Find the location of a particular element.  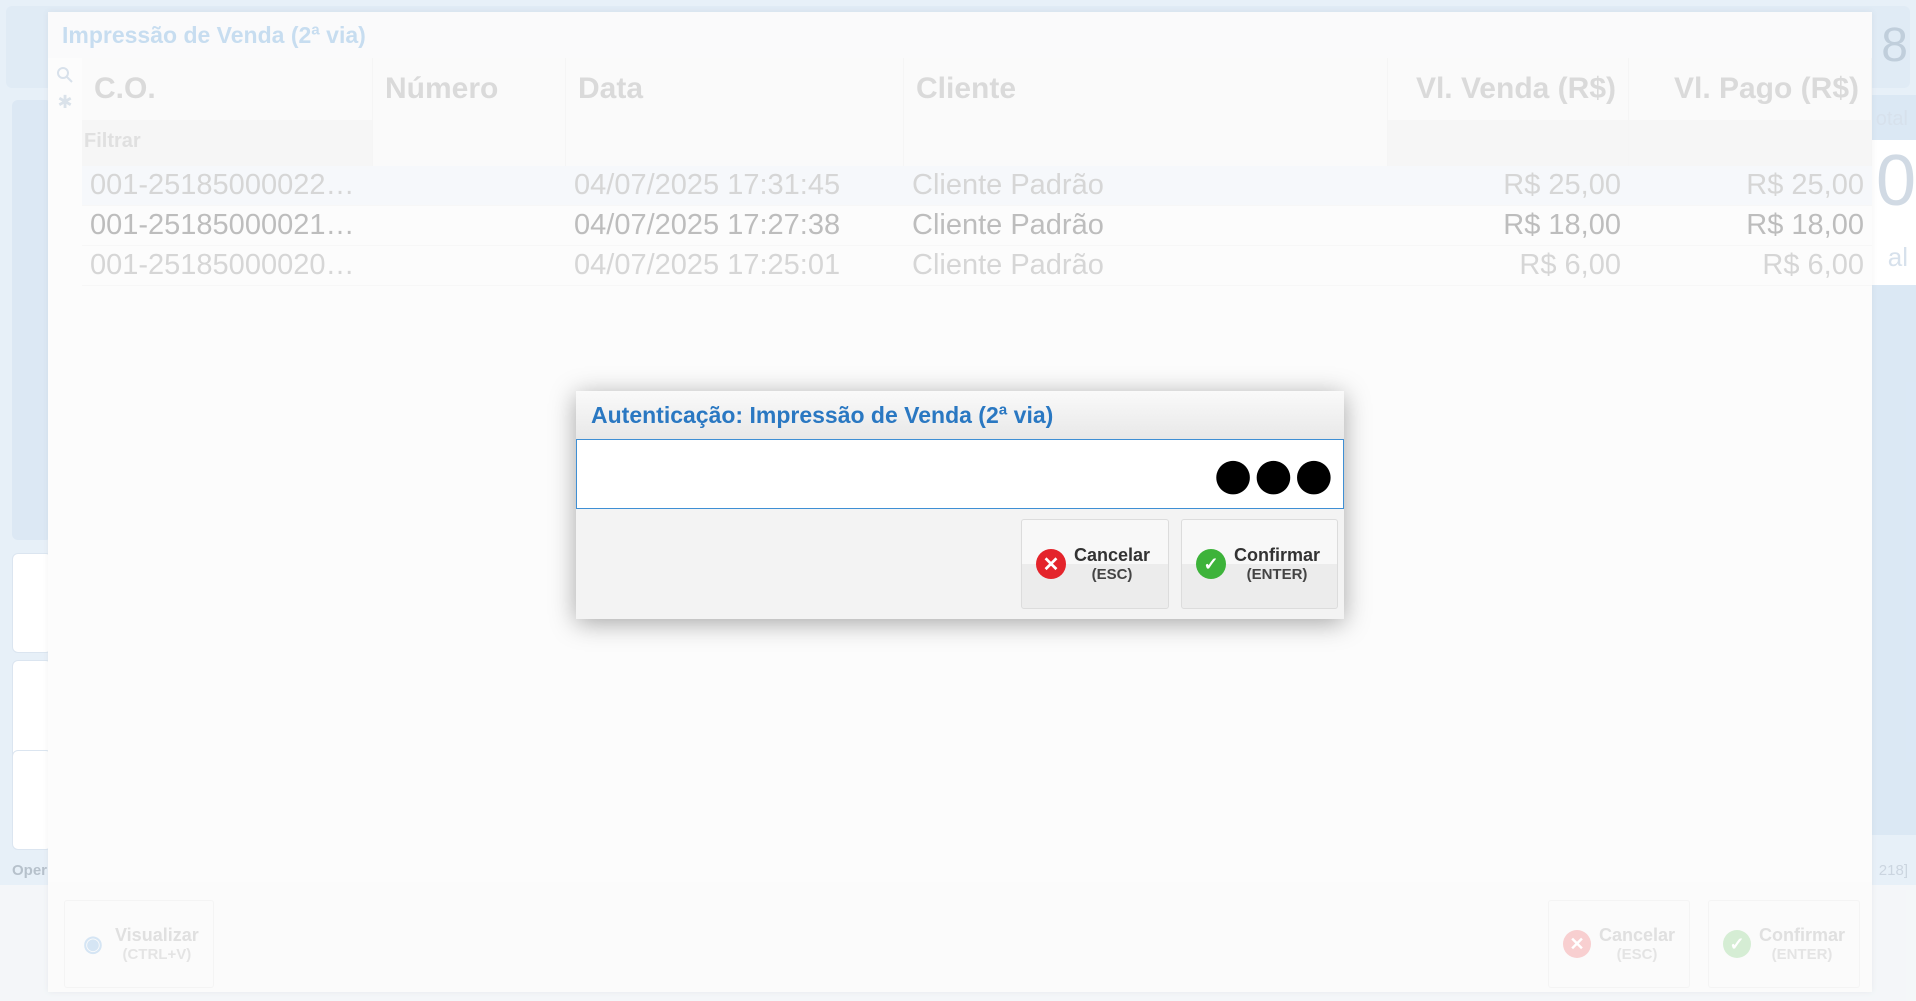

confirm-shortcut: (ENTER) is located at coordinates (1277, 574).